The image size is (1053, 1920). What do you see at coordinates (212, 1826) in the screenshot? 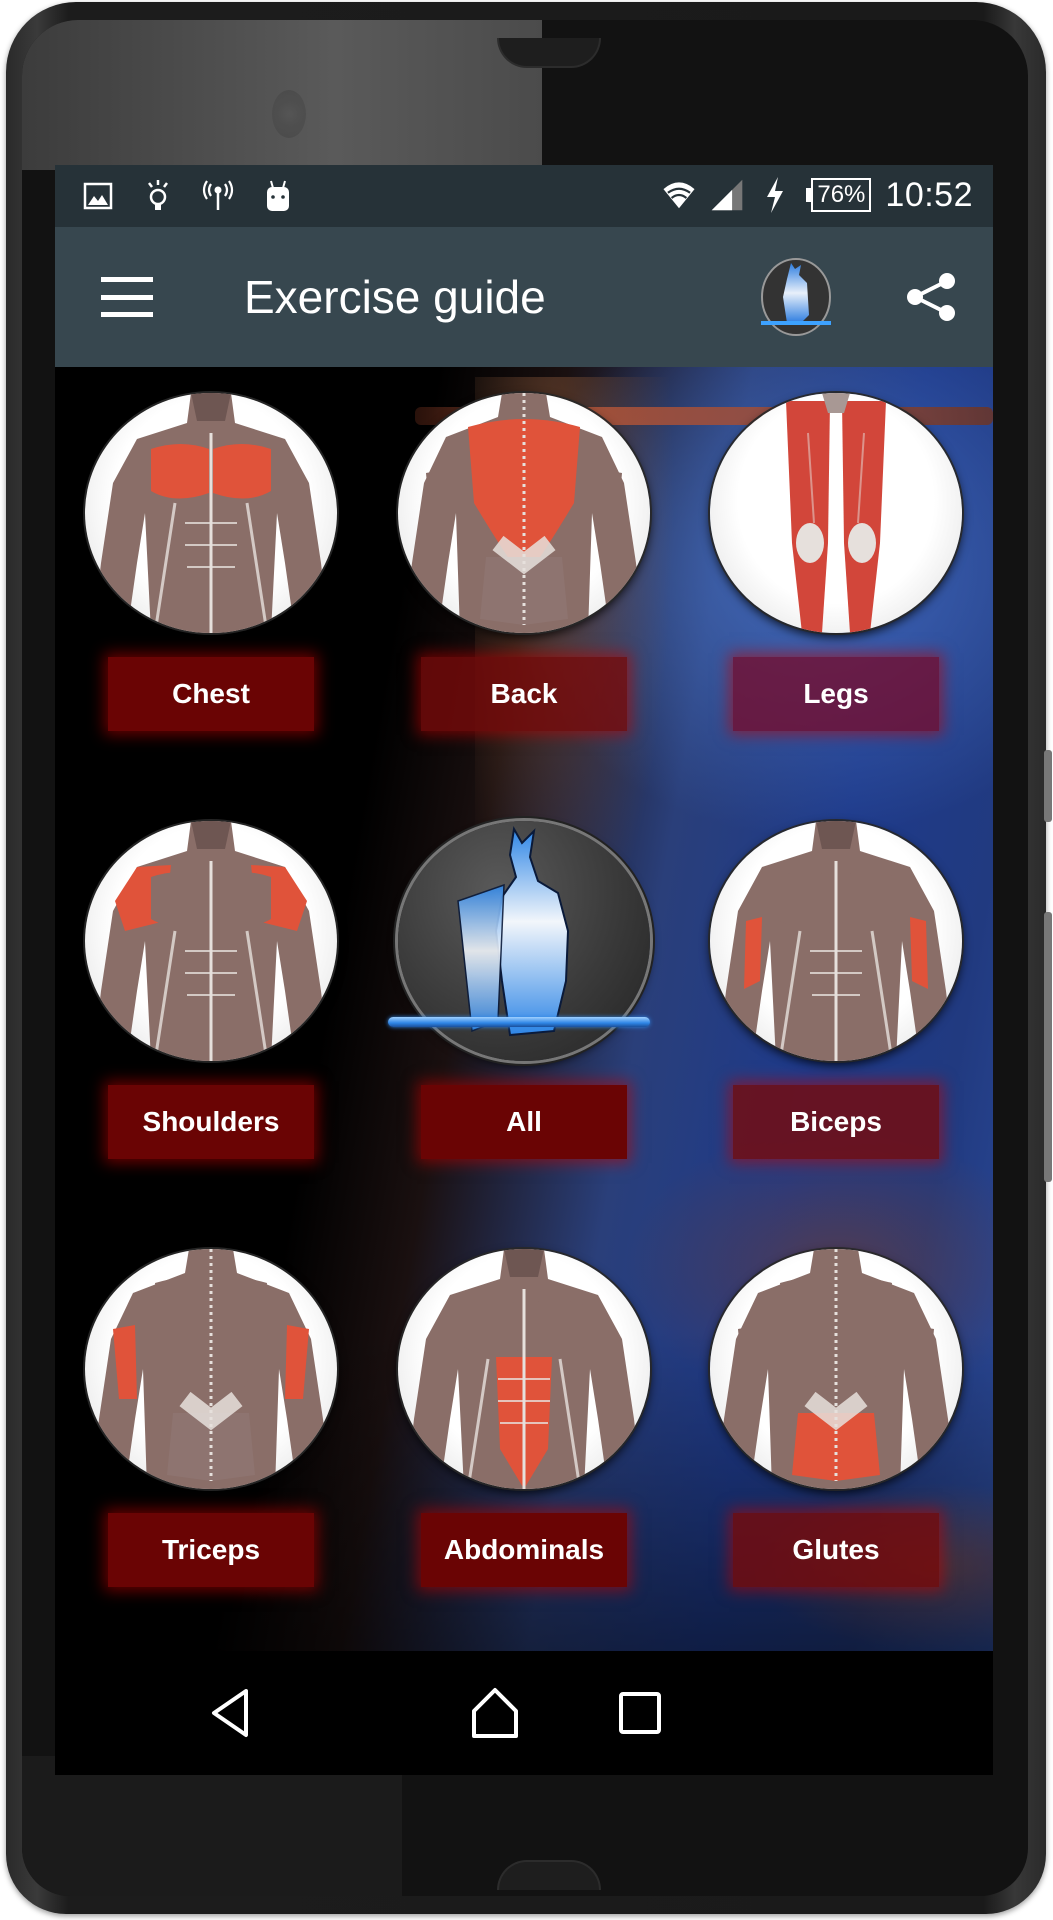
I see `bezel-glare-bottom` at bounding box center [212, 1826].